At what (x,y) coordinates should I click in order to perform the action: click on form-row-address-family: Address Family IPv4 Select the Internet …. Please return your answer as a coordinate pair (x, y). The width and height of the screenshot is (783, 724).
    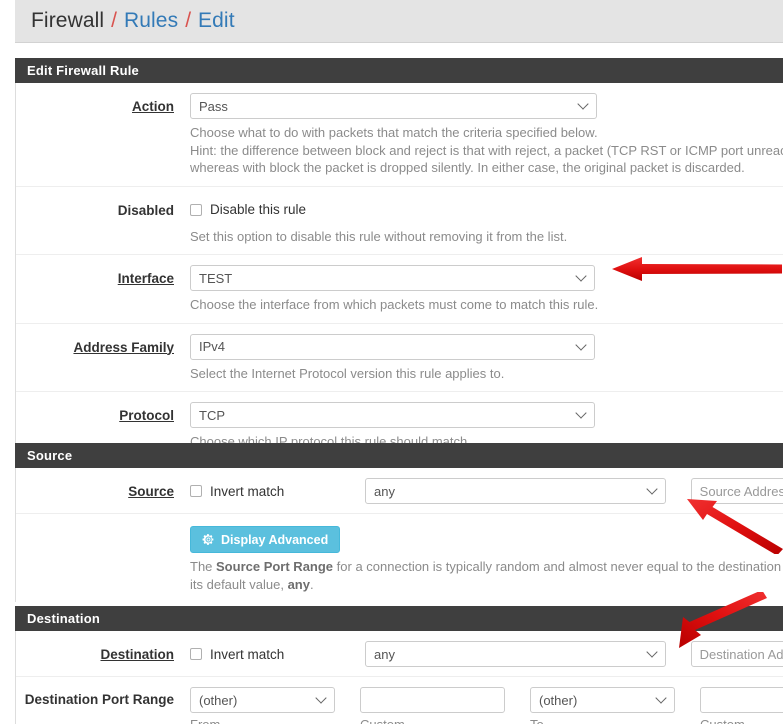
    Looking at the image, I should click on (399, 358).